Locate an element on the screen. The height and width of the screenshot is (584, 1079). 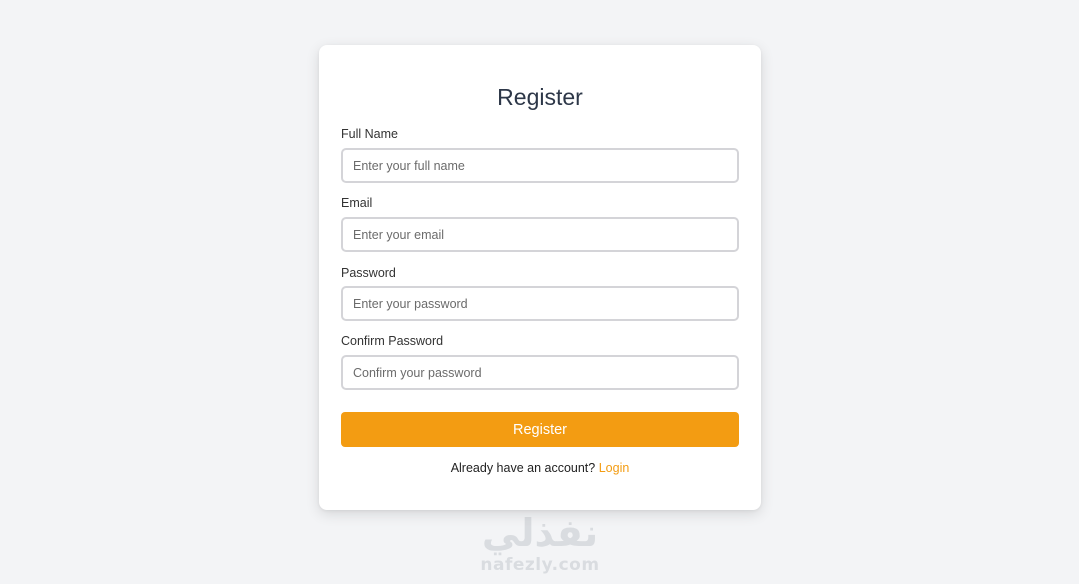
watermark-logo: نفذلي nafezly.com is located at coordinates (540, 547).